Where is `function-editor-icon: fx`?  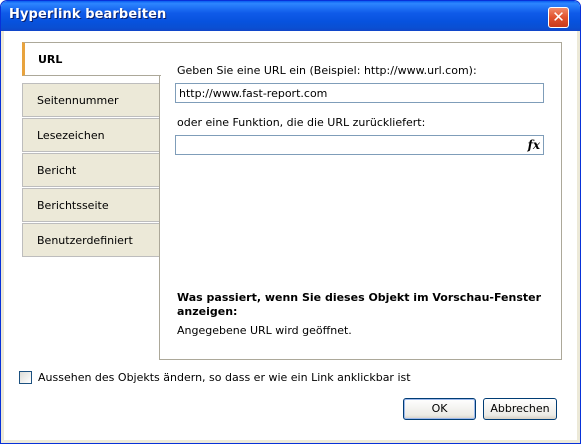
function-editor-icon: fx is located at coordinates (534, 145).